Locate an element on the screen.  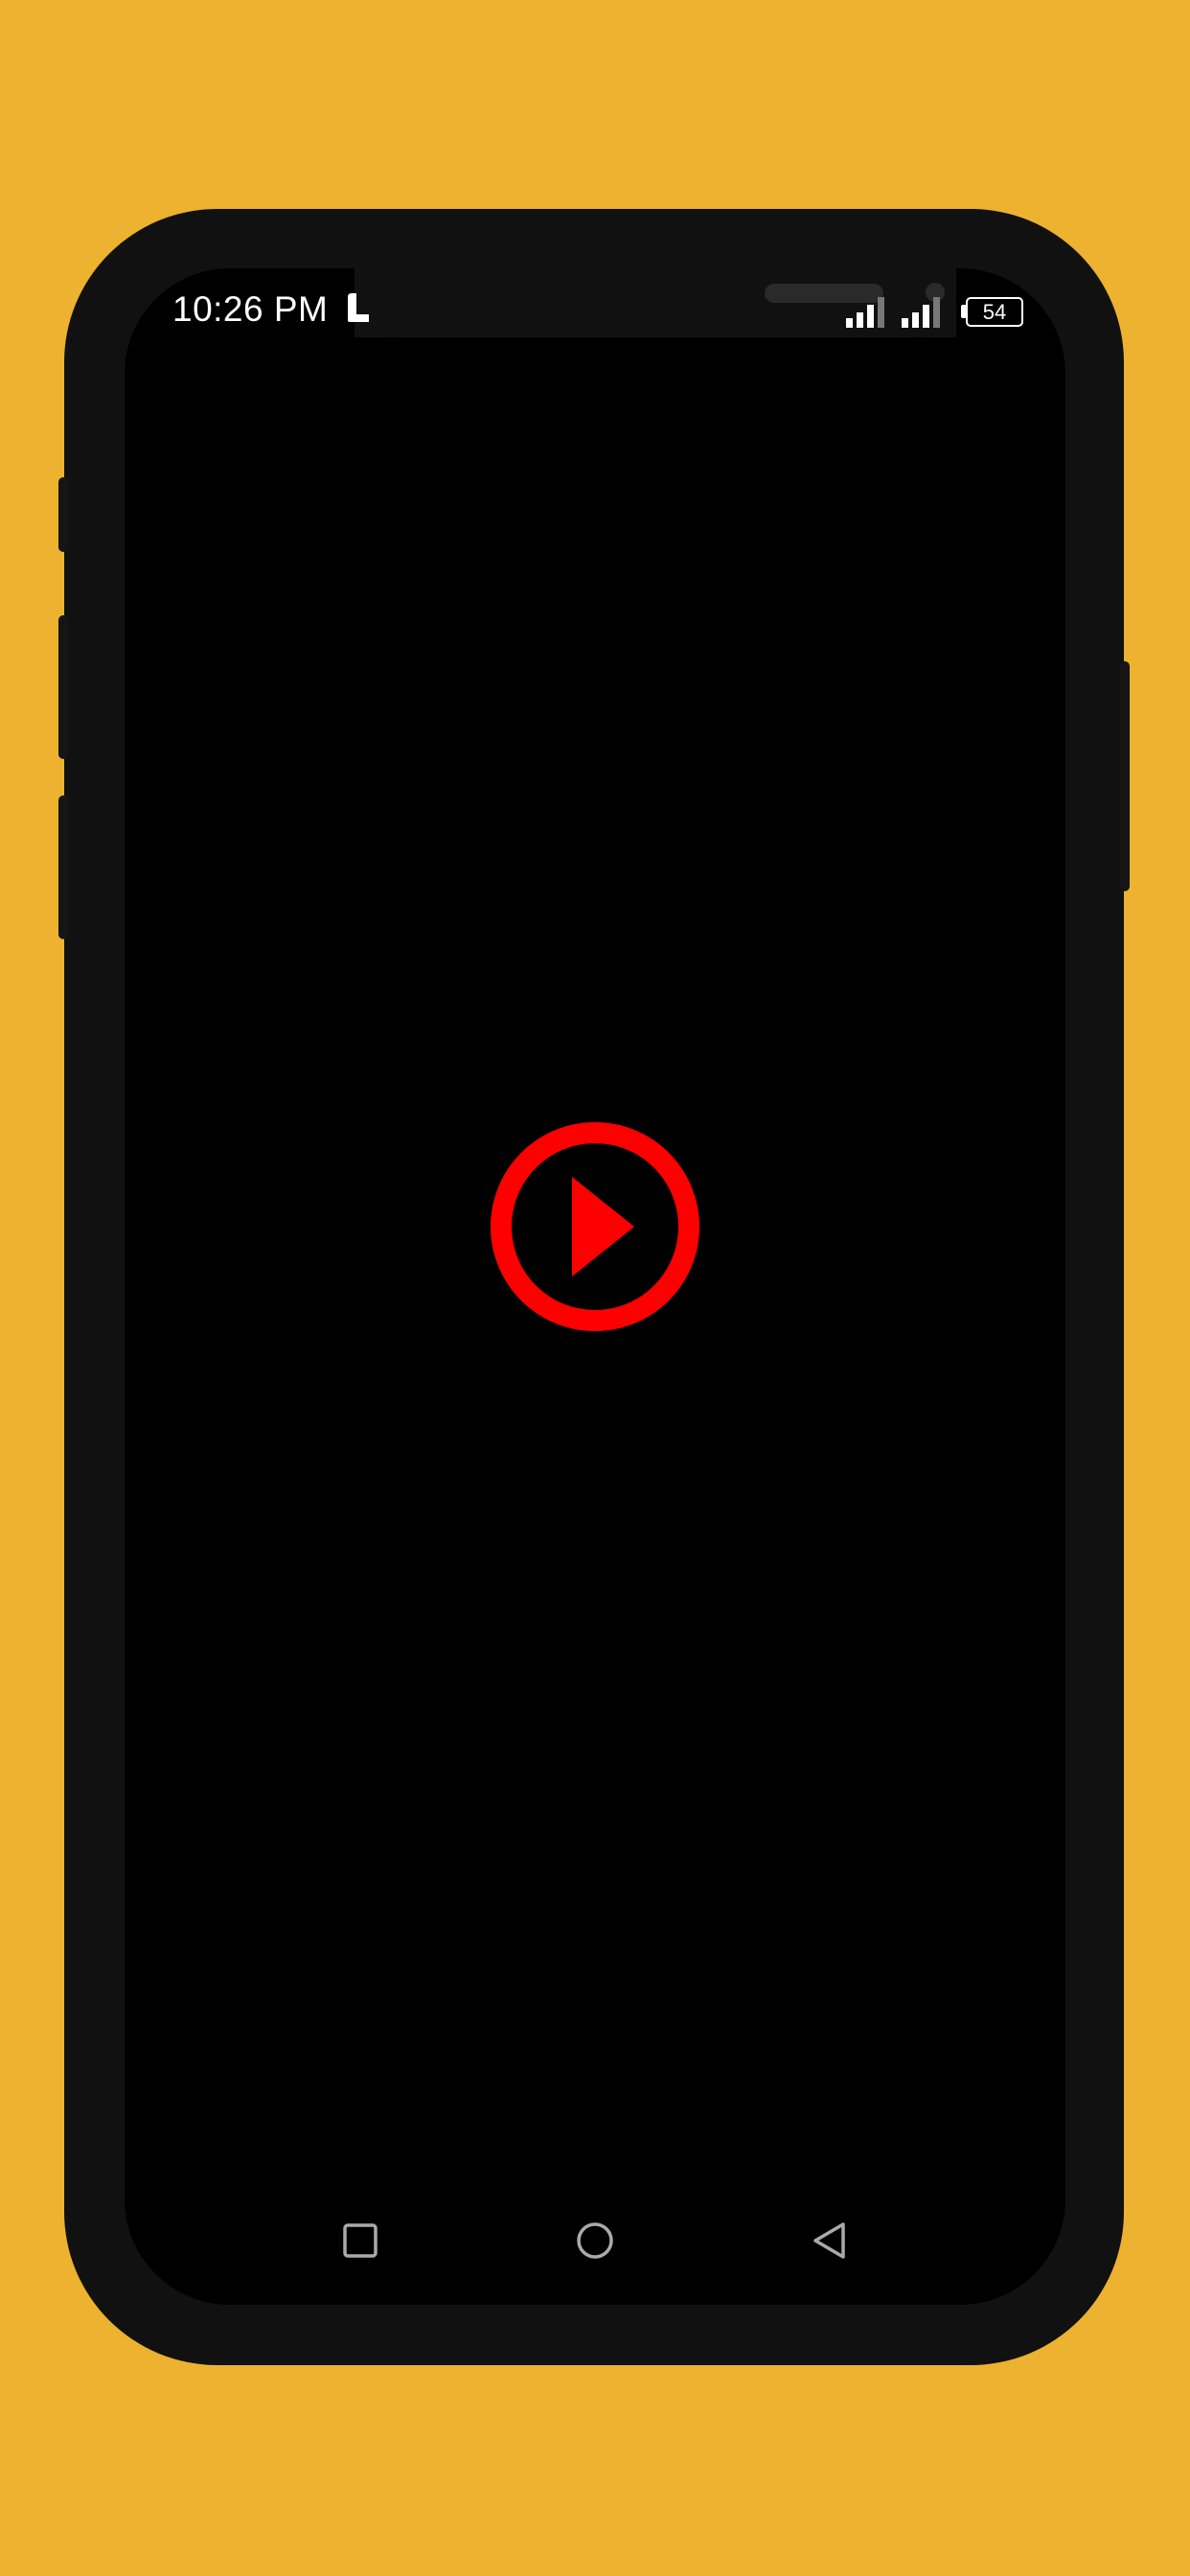
notification-icon is located at coordinates (358, 307).